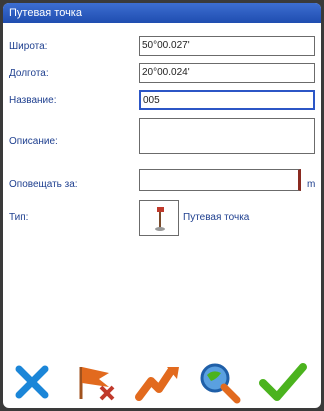 This screenshot has height=411, width=324. Describe the element at coordinates (227, 46) in the screenshot. I see `latitude-field: 50°00.027'` at that location.